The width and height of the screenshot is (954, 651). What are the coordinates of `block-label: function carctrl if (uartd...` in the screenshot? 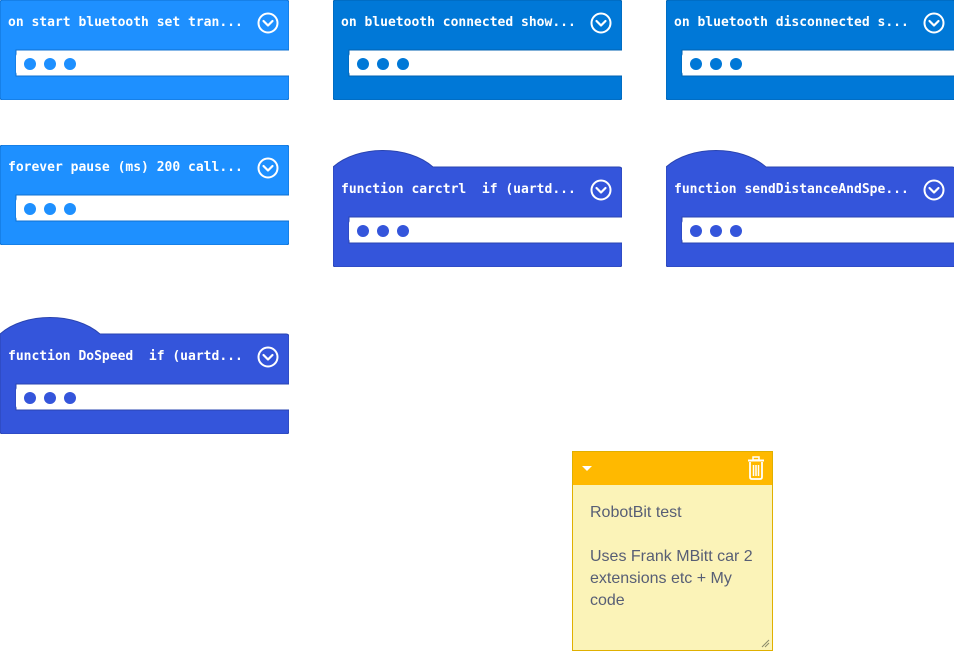 It's located at (458, 189).